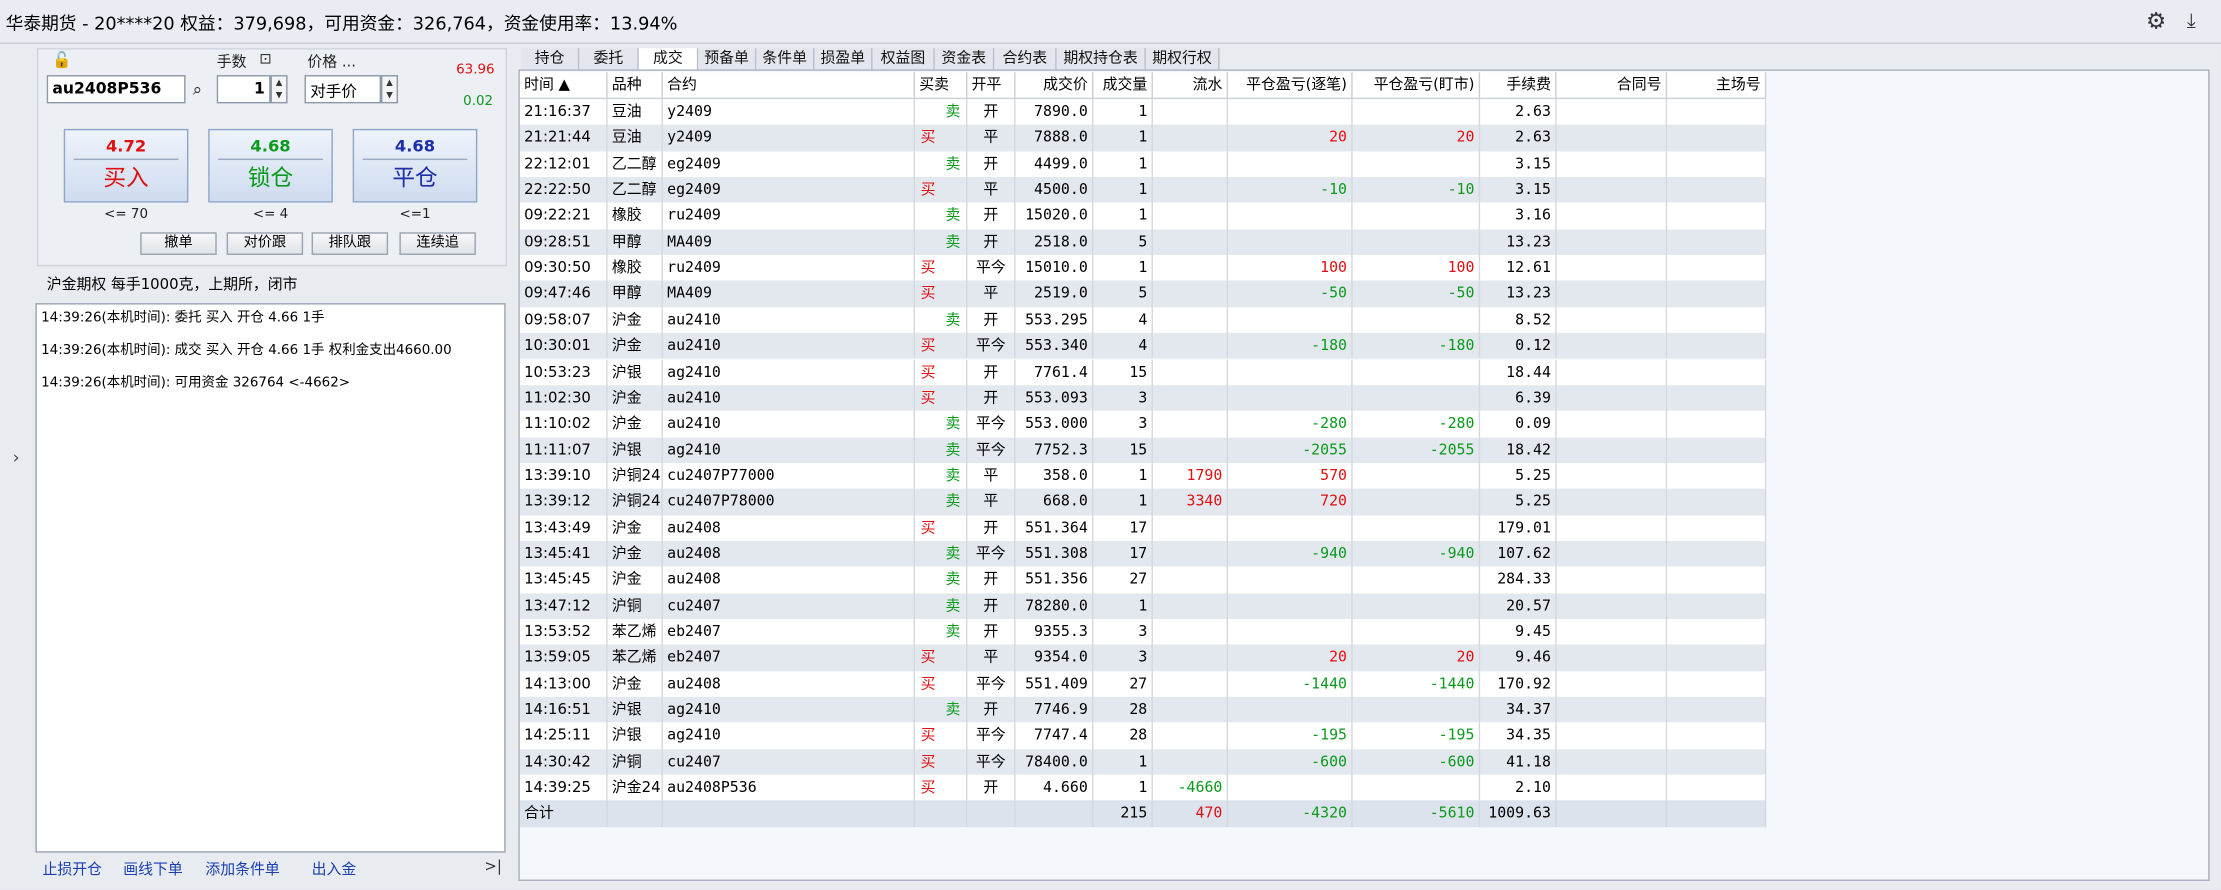 This screenshot has height=890, width=2221. Describe the element at coordinates (941, 85) in the screenshot. I see `col-side: 买卖` at that location.